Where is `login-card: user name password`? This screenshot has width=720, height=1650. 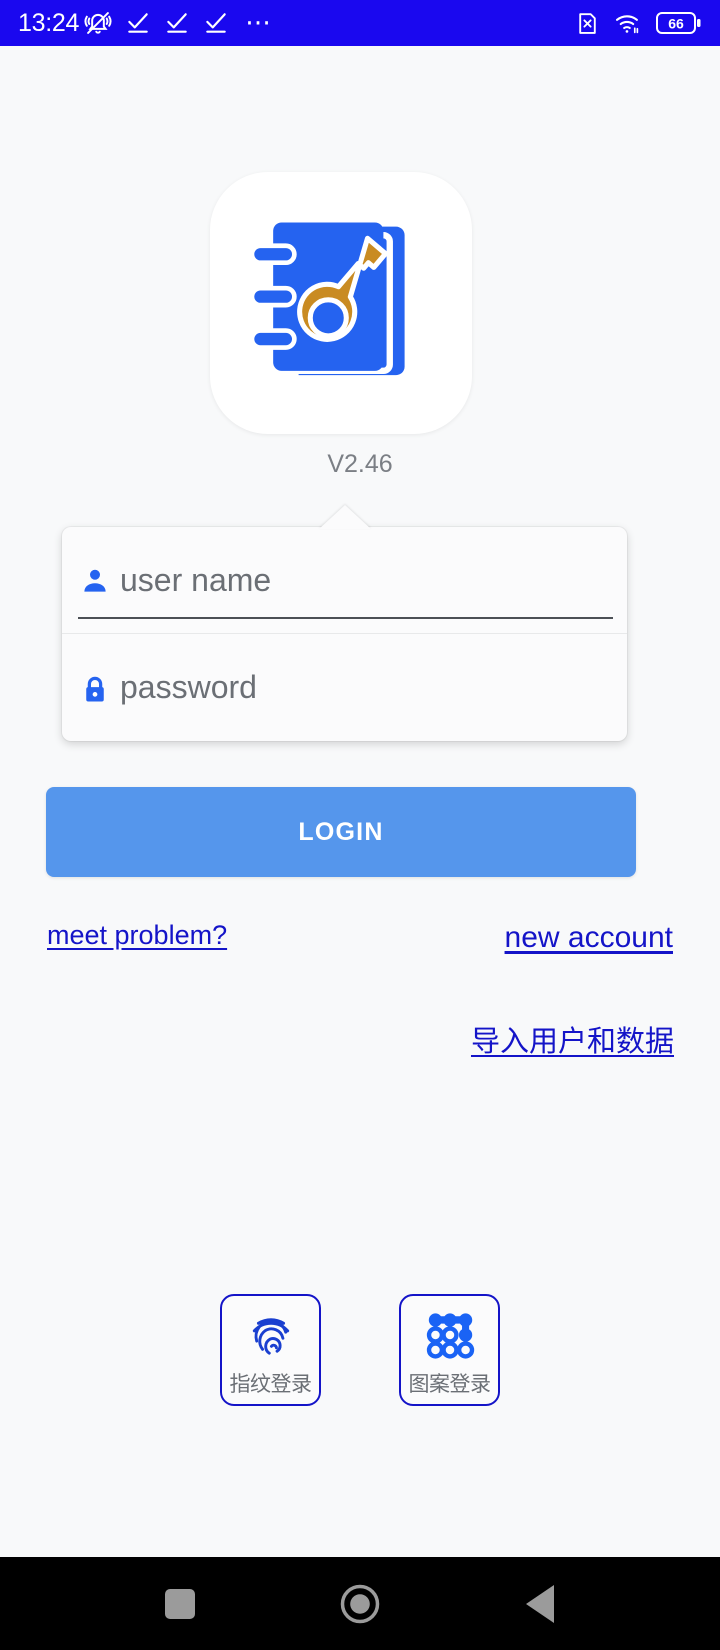 login-card: user name password is located at coordinates (344, 634).